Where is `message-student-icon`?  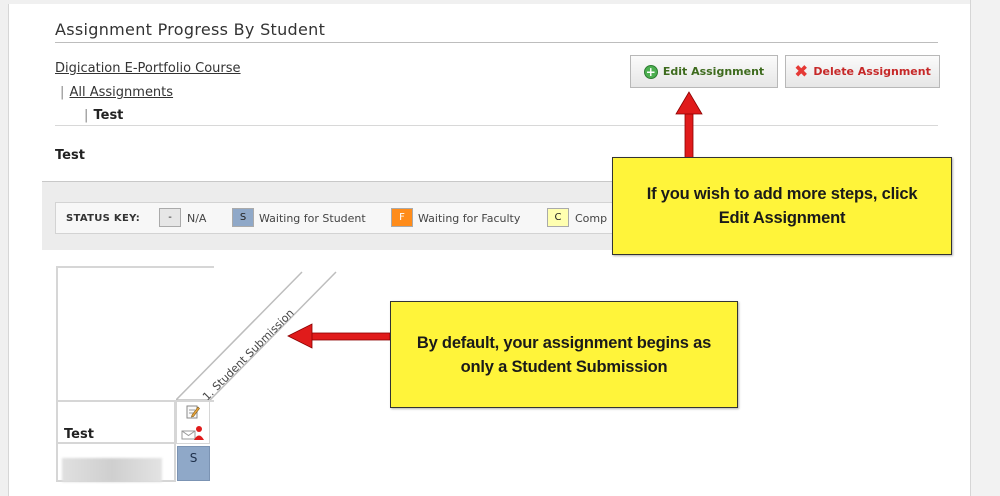 message-student-icon is located at coordinates (193, 433).